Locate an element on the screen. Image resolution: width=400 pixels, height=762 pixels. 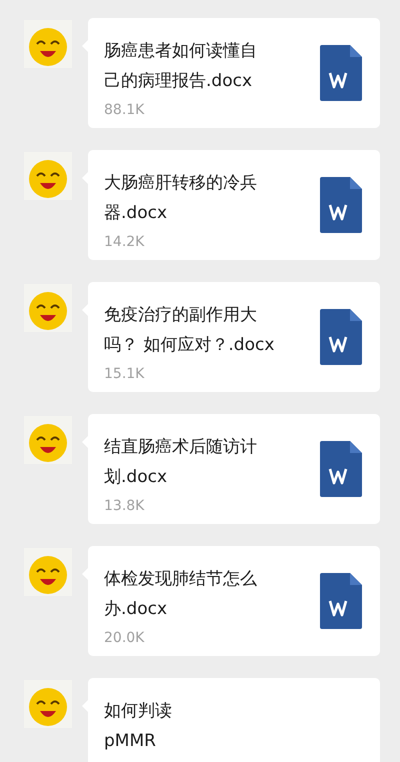
file-name: 如何判读 pMMR is located at coordinates (138, 726).